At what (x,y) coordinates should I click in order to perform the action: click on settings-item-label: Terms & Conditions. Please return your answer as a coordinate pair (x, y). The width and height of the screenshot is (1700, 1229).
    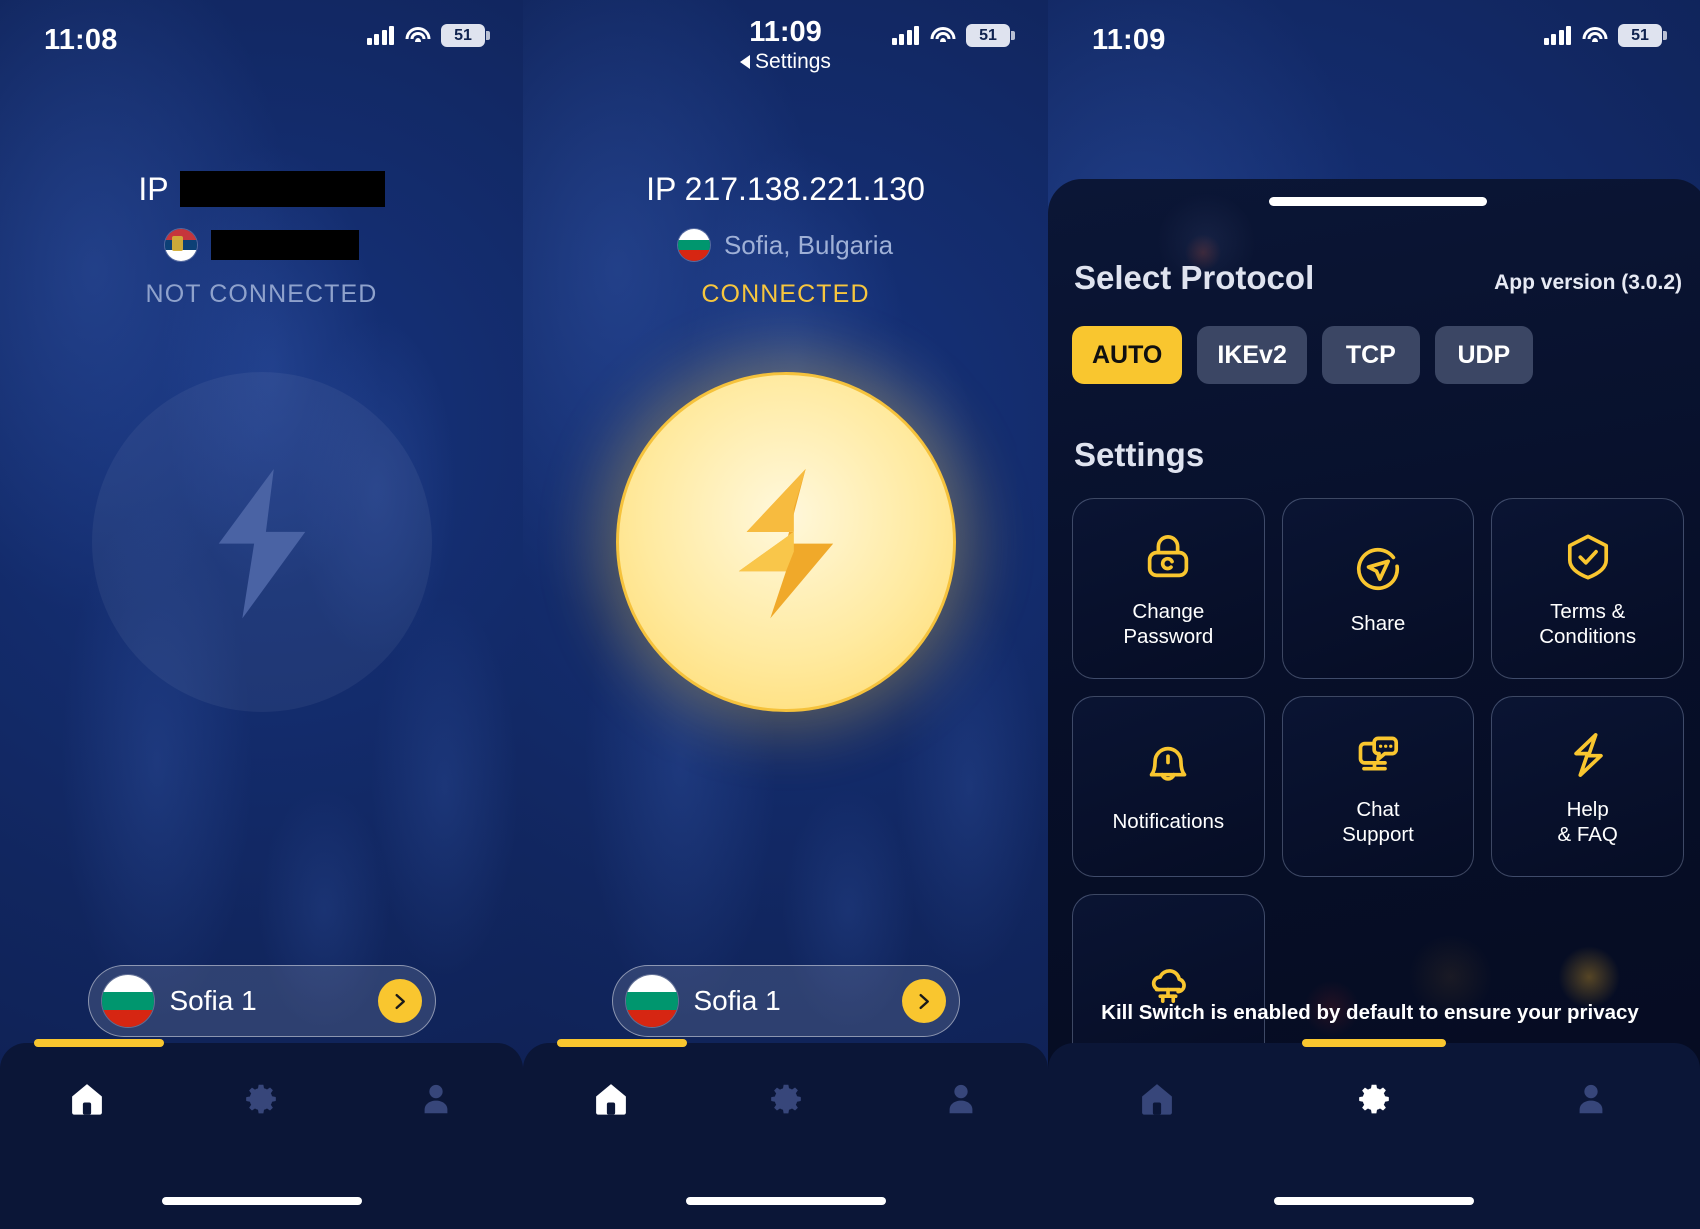
    Looking at the image, I should click on (1588, 623).